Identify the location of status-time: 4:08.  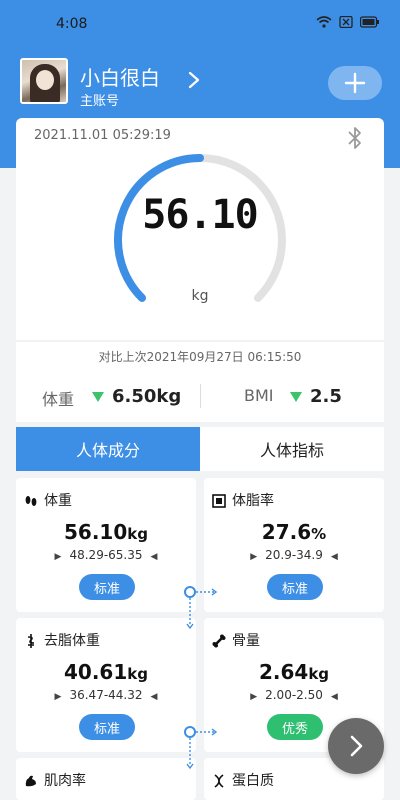
(72, 24).